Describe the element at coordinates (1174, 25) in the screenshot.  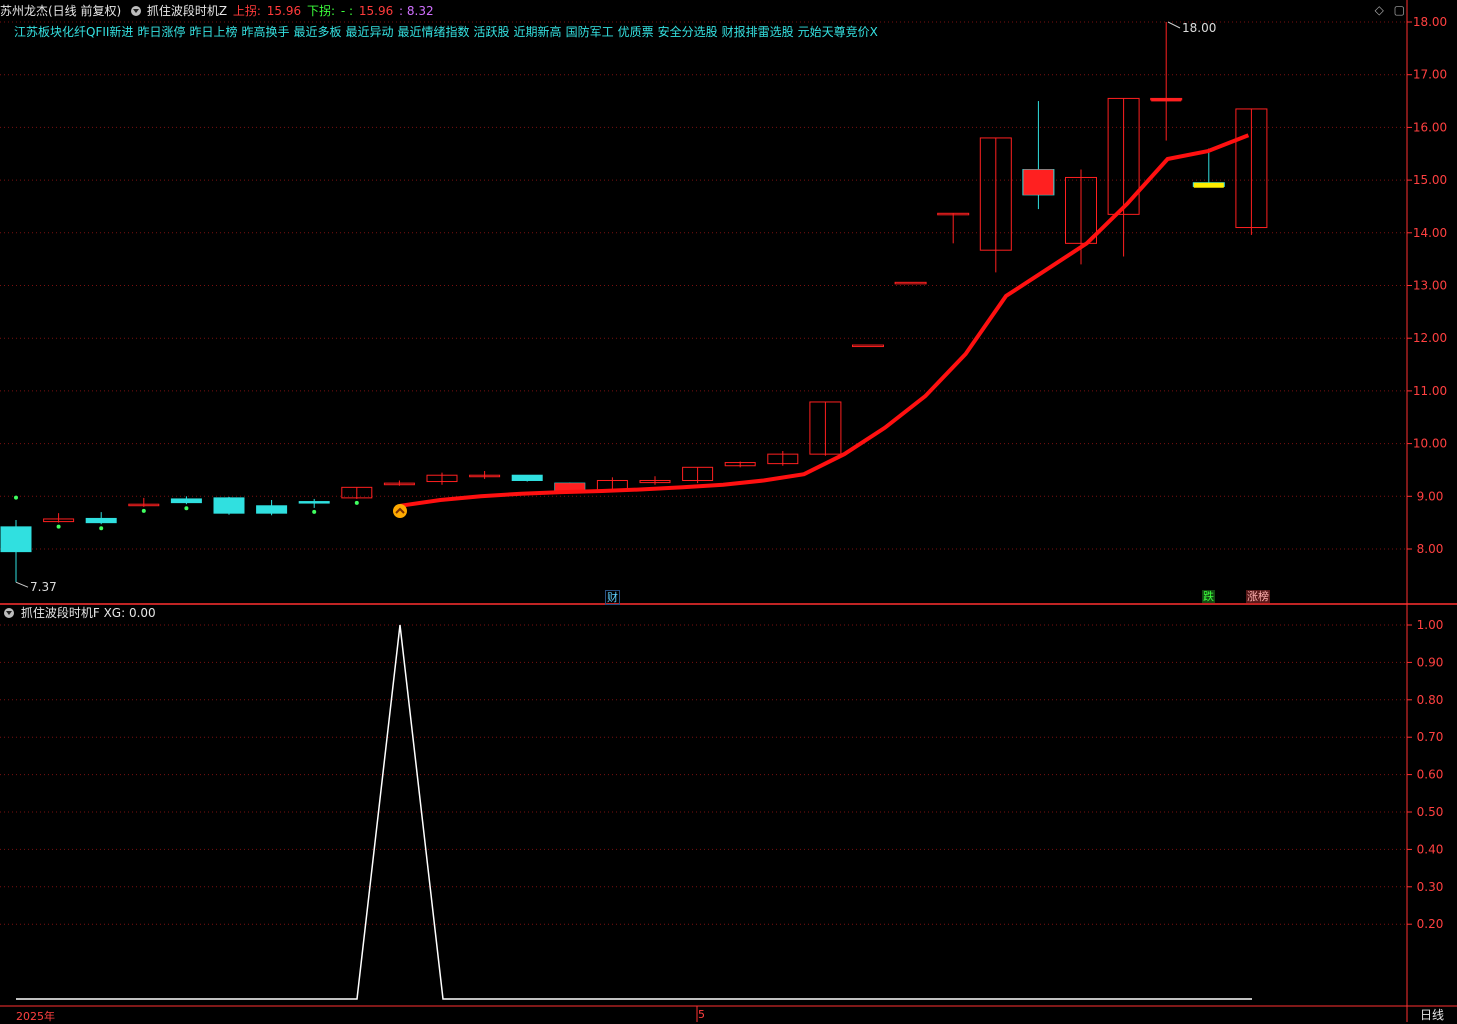
I see `high-marker` at that location.